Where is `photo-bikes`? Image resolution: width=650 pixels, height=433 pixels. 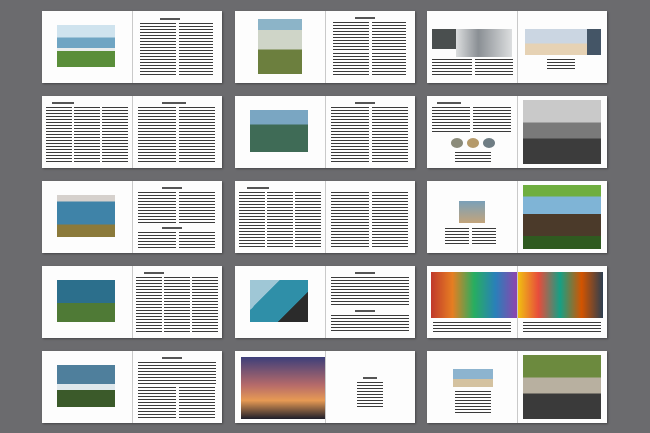
photo-bikes is located at coordinates (562, 387).